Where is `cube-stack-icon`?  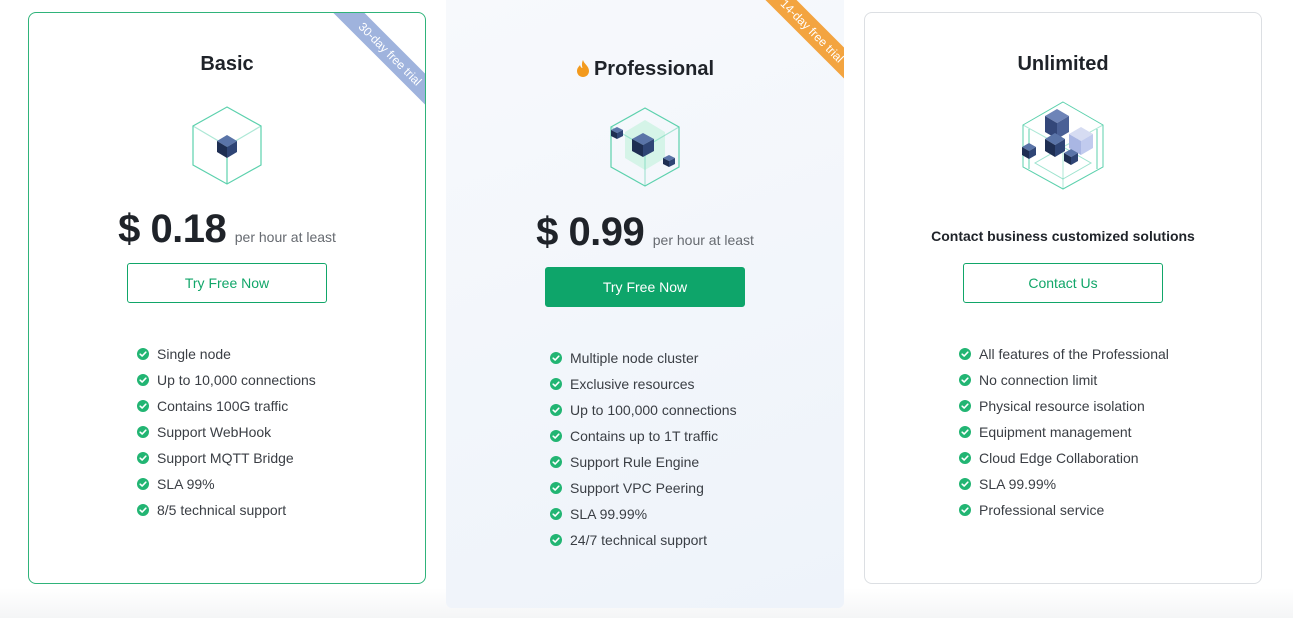 cube-stack-icon is located at coordinates (1063, 147).